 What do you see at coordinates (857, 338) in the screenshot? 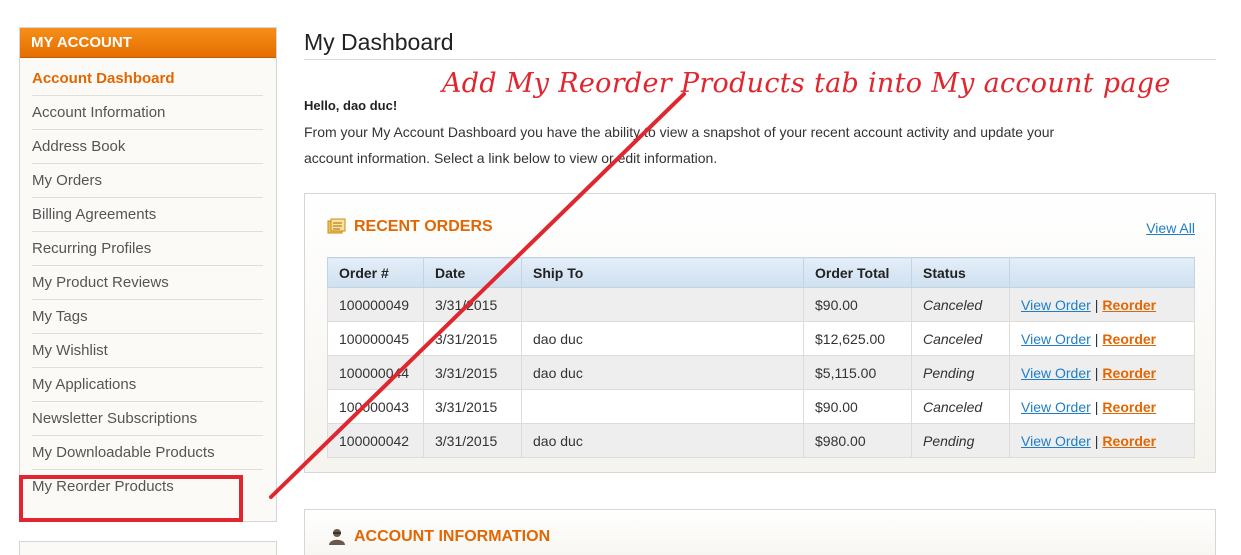
I see `order-total: $12,625.00` at bounding box center [857, 338].